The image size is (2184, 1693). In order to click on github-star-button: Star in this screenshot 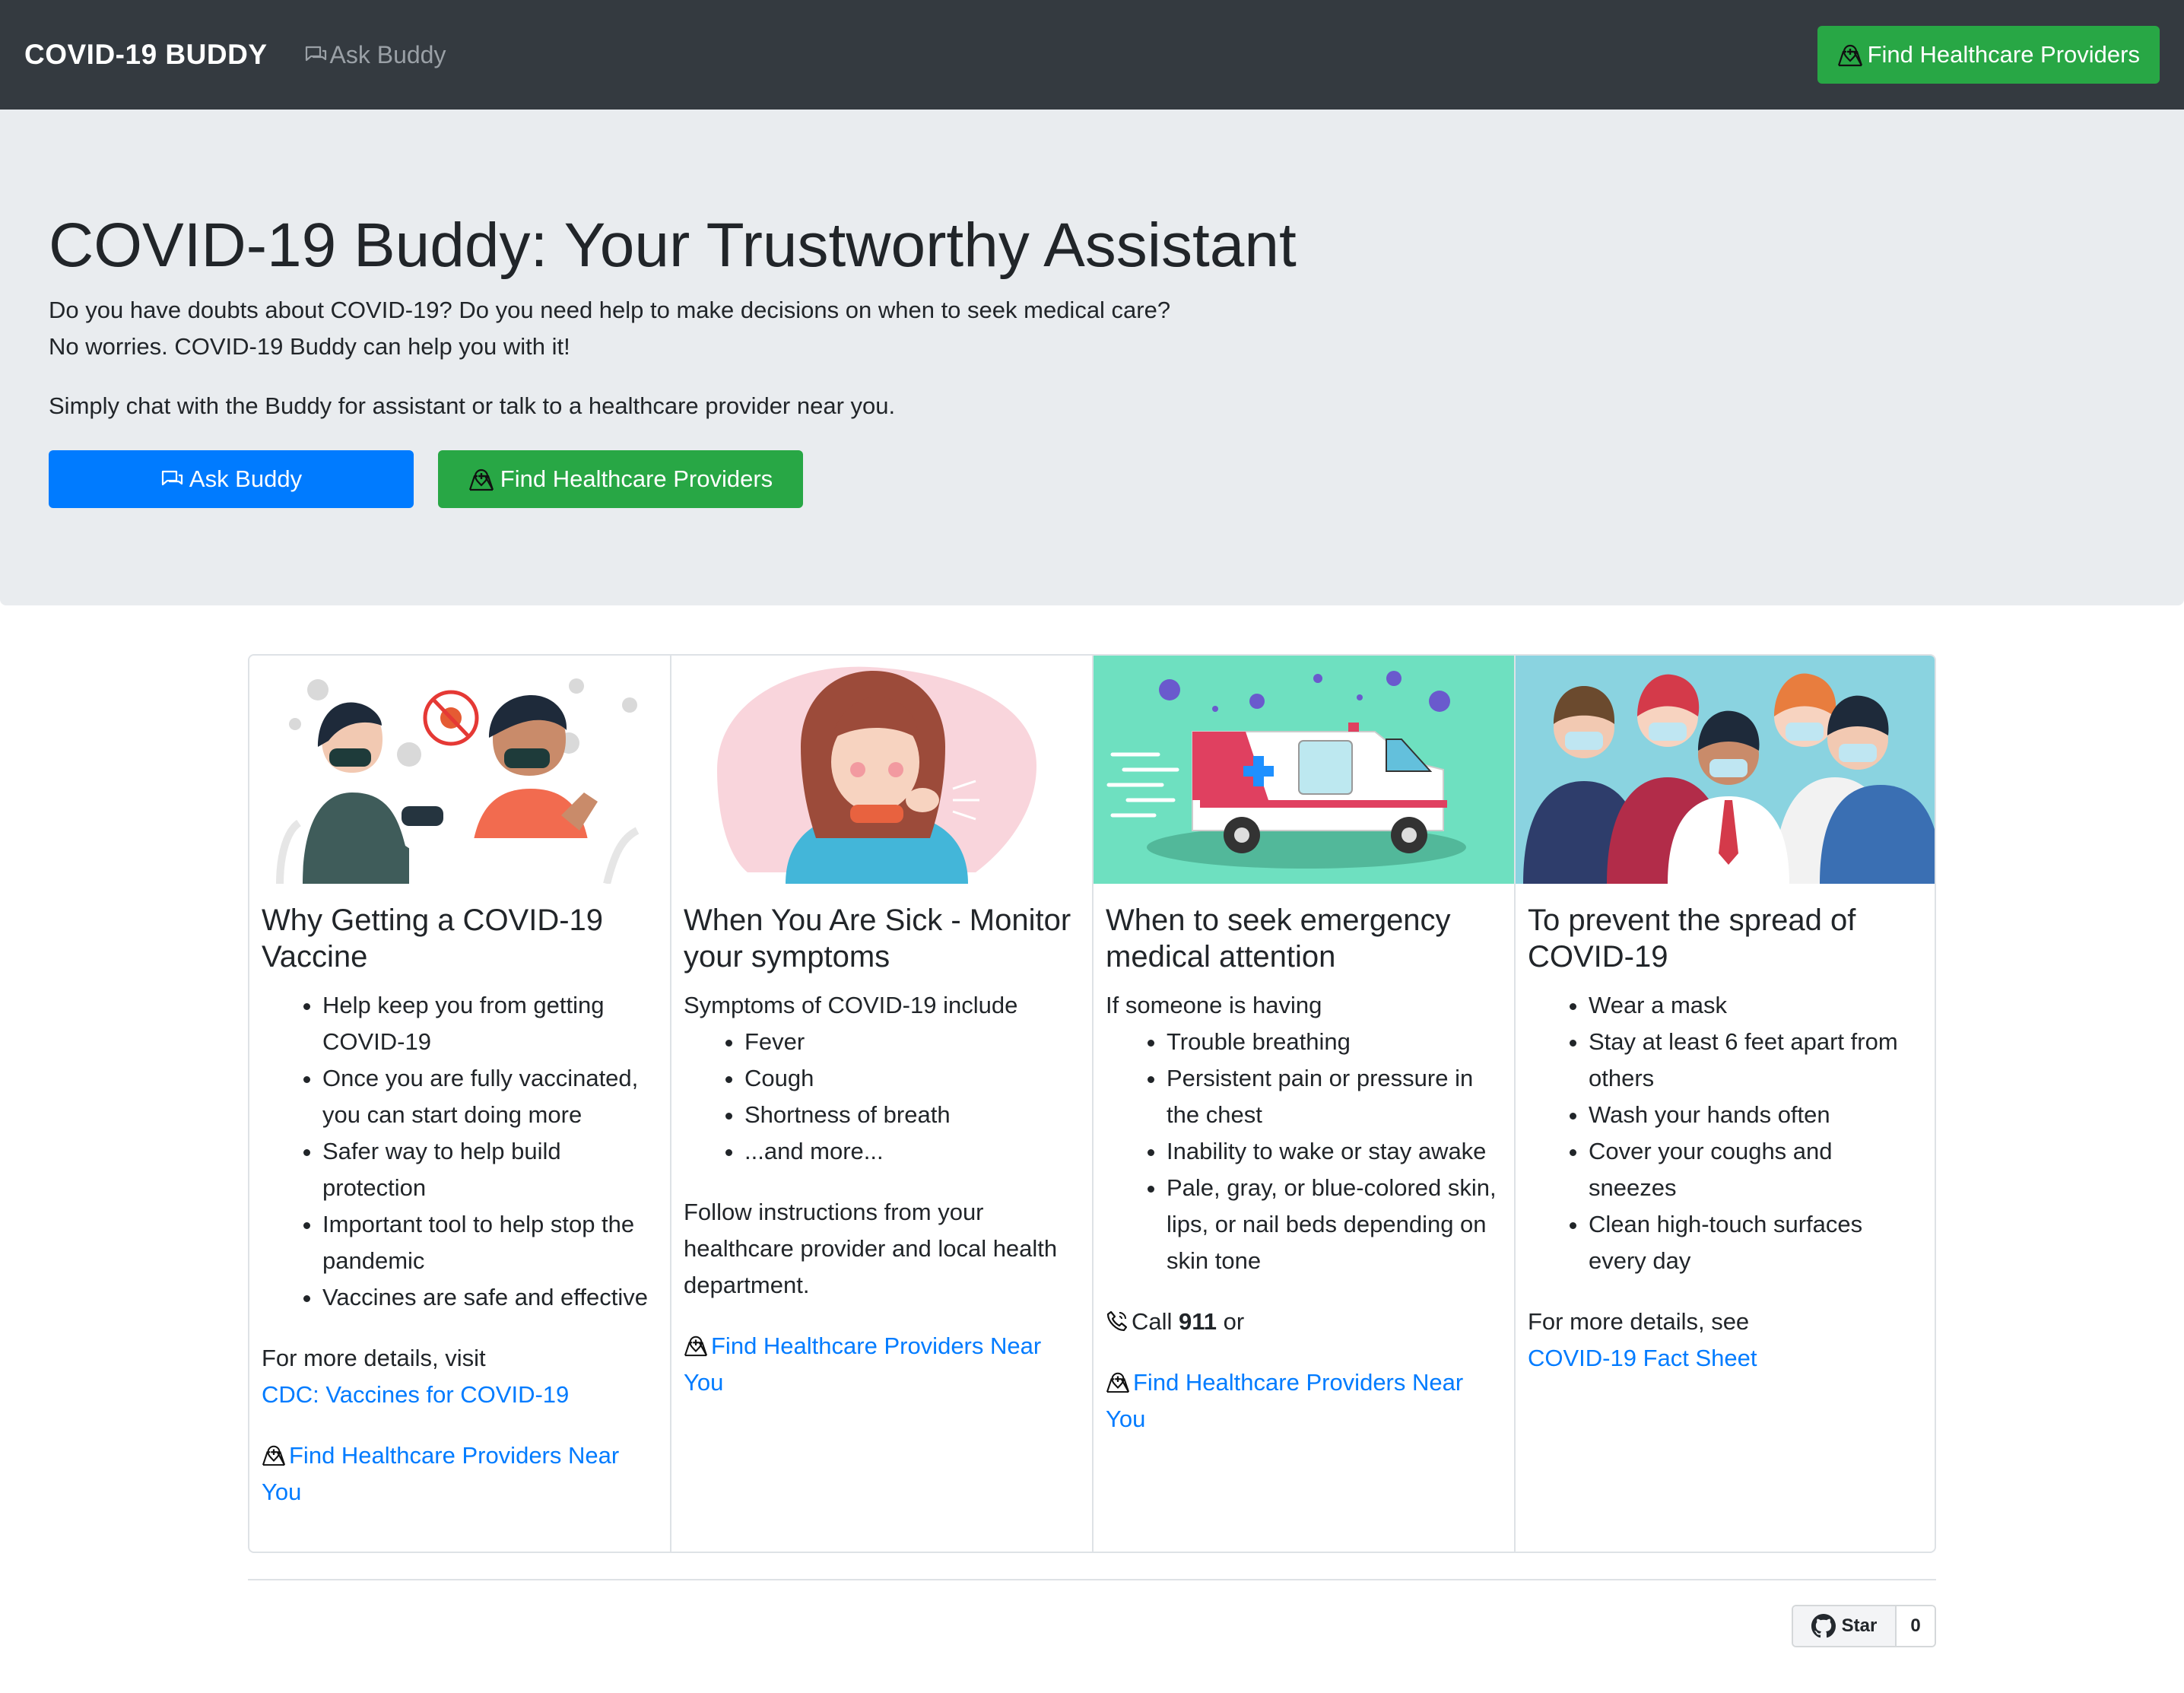, I will do `click(1845, 1626)`.